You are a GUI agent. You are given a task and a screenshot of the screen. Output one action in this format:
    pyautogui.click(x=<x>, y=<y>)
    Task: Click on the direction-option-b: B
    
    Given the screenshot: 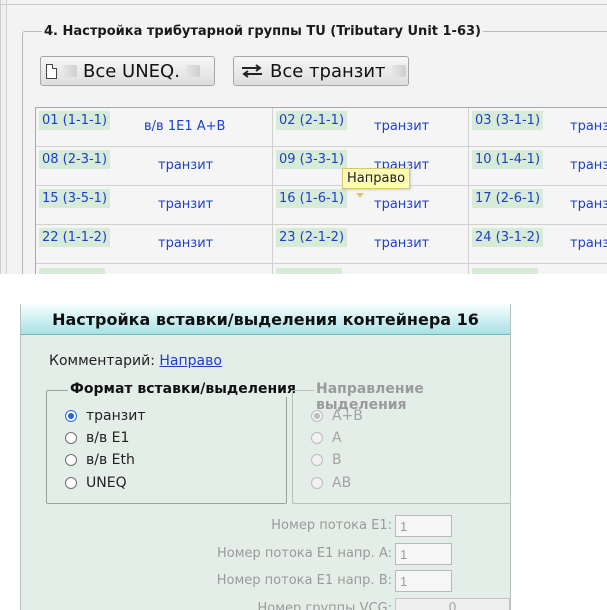 What is the action you would take?
    pyautogui.click(x=326, y=460)
    